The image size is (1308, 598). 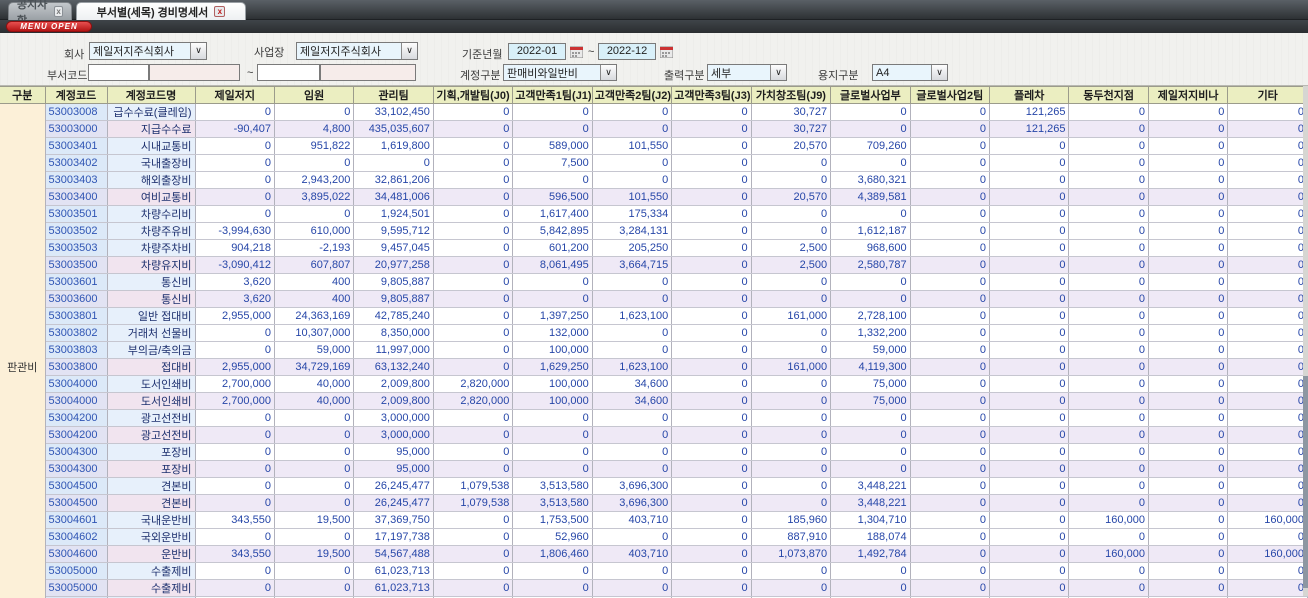 I want to click on amount-cell: 403,710, so click(x=632, y=520).